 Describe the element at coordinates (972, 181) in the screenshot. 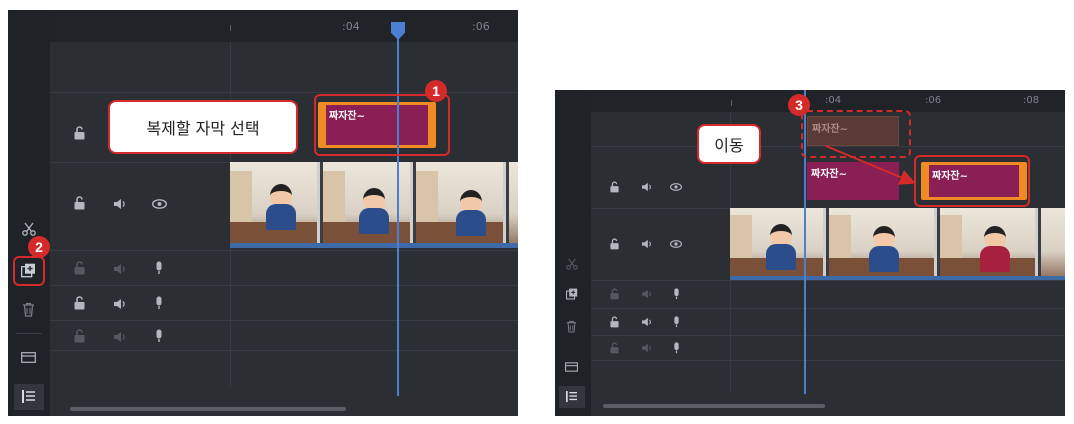

I see `highlight-moved-clip` at that location.